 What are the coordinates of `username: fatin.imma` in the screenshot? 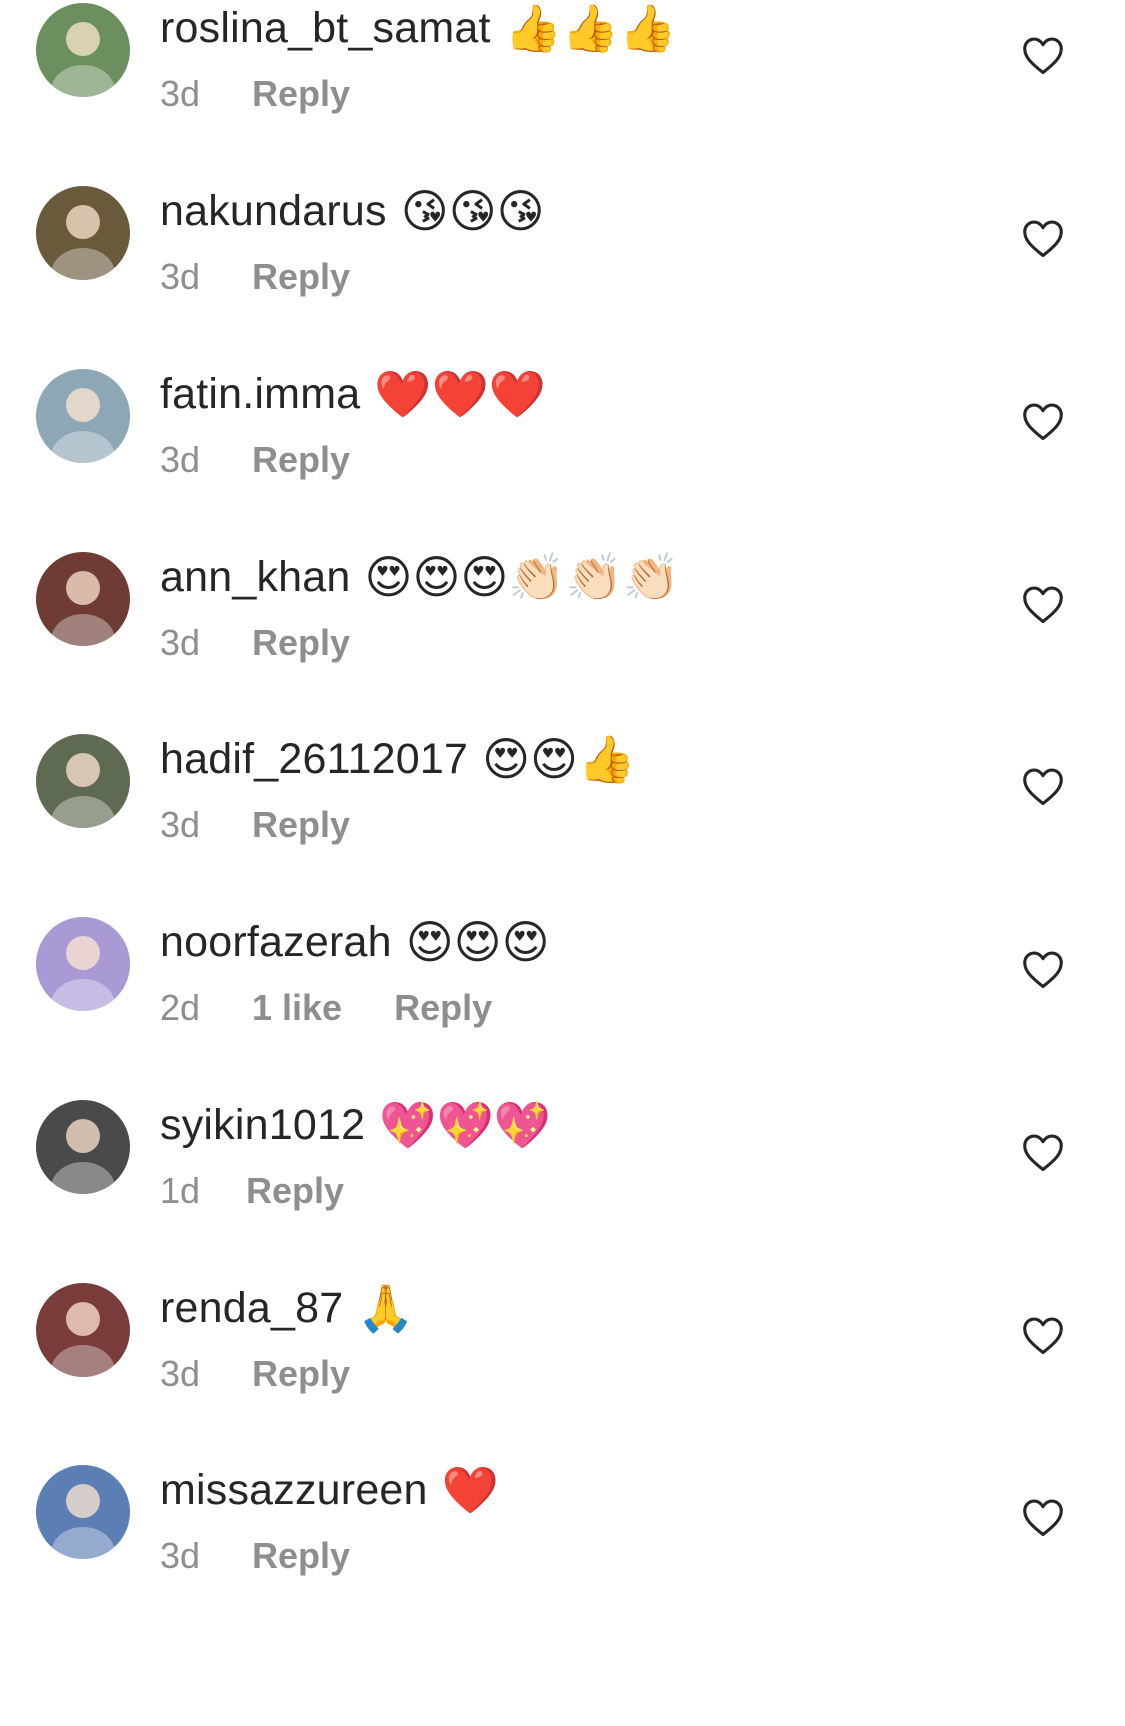 It's located at (260, 394).